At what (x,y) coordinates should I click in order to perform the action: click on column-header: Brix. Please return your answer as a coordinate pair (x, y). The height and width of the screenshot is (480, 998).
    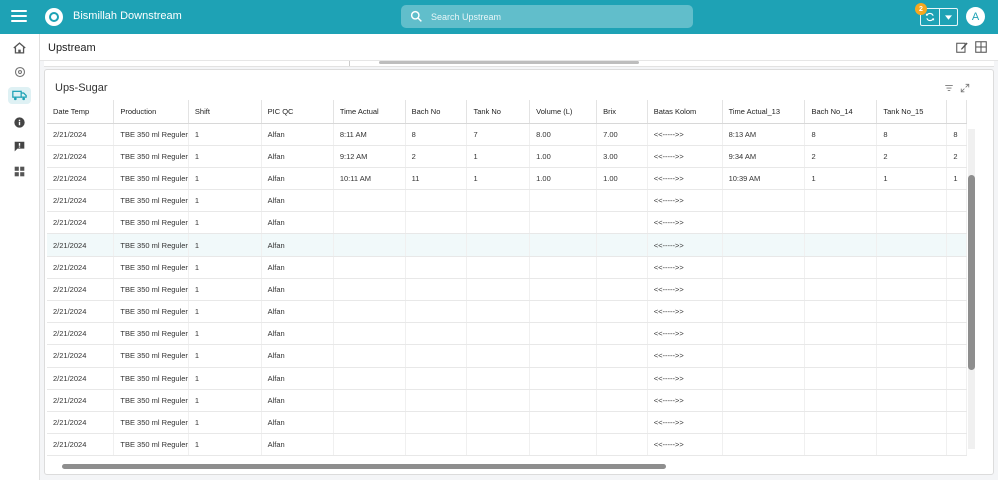
    Looking at the image, I should click on (622, 112).